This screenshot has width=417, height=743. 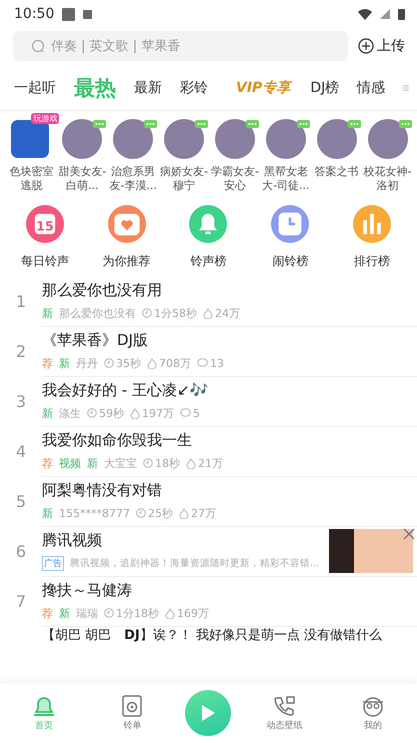 I want to click on comment-count: 5, so click(x=196, y=413).